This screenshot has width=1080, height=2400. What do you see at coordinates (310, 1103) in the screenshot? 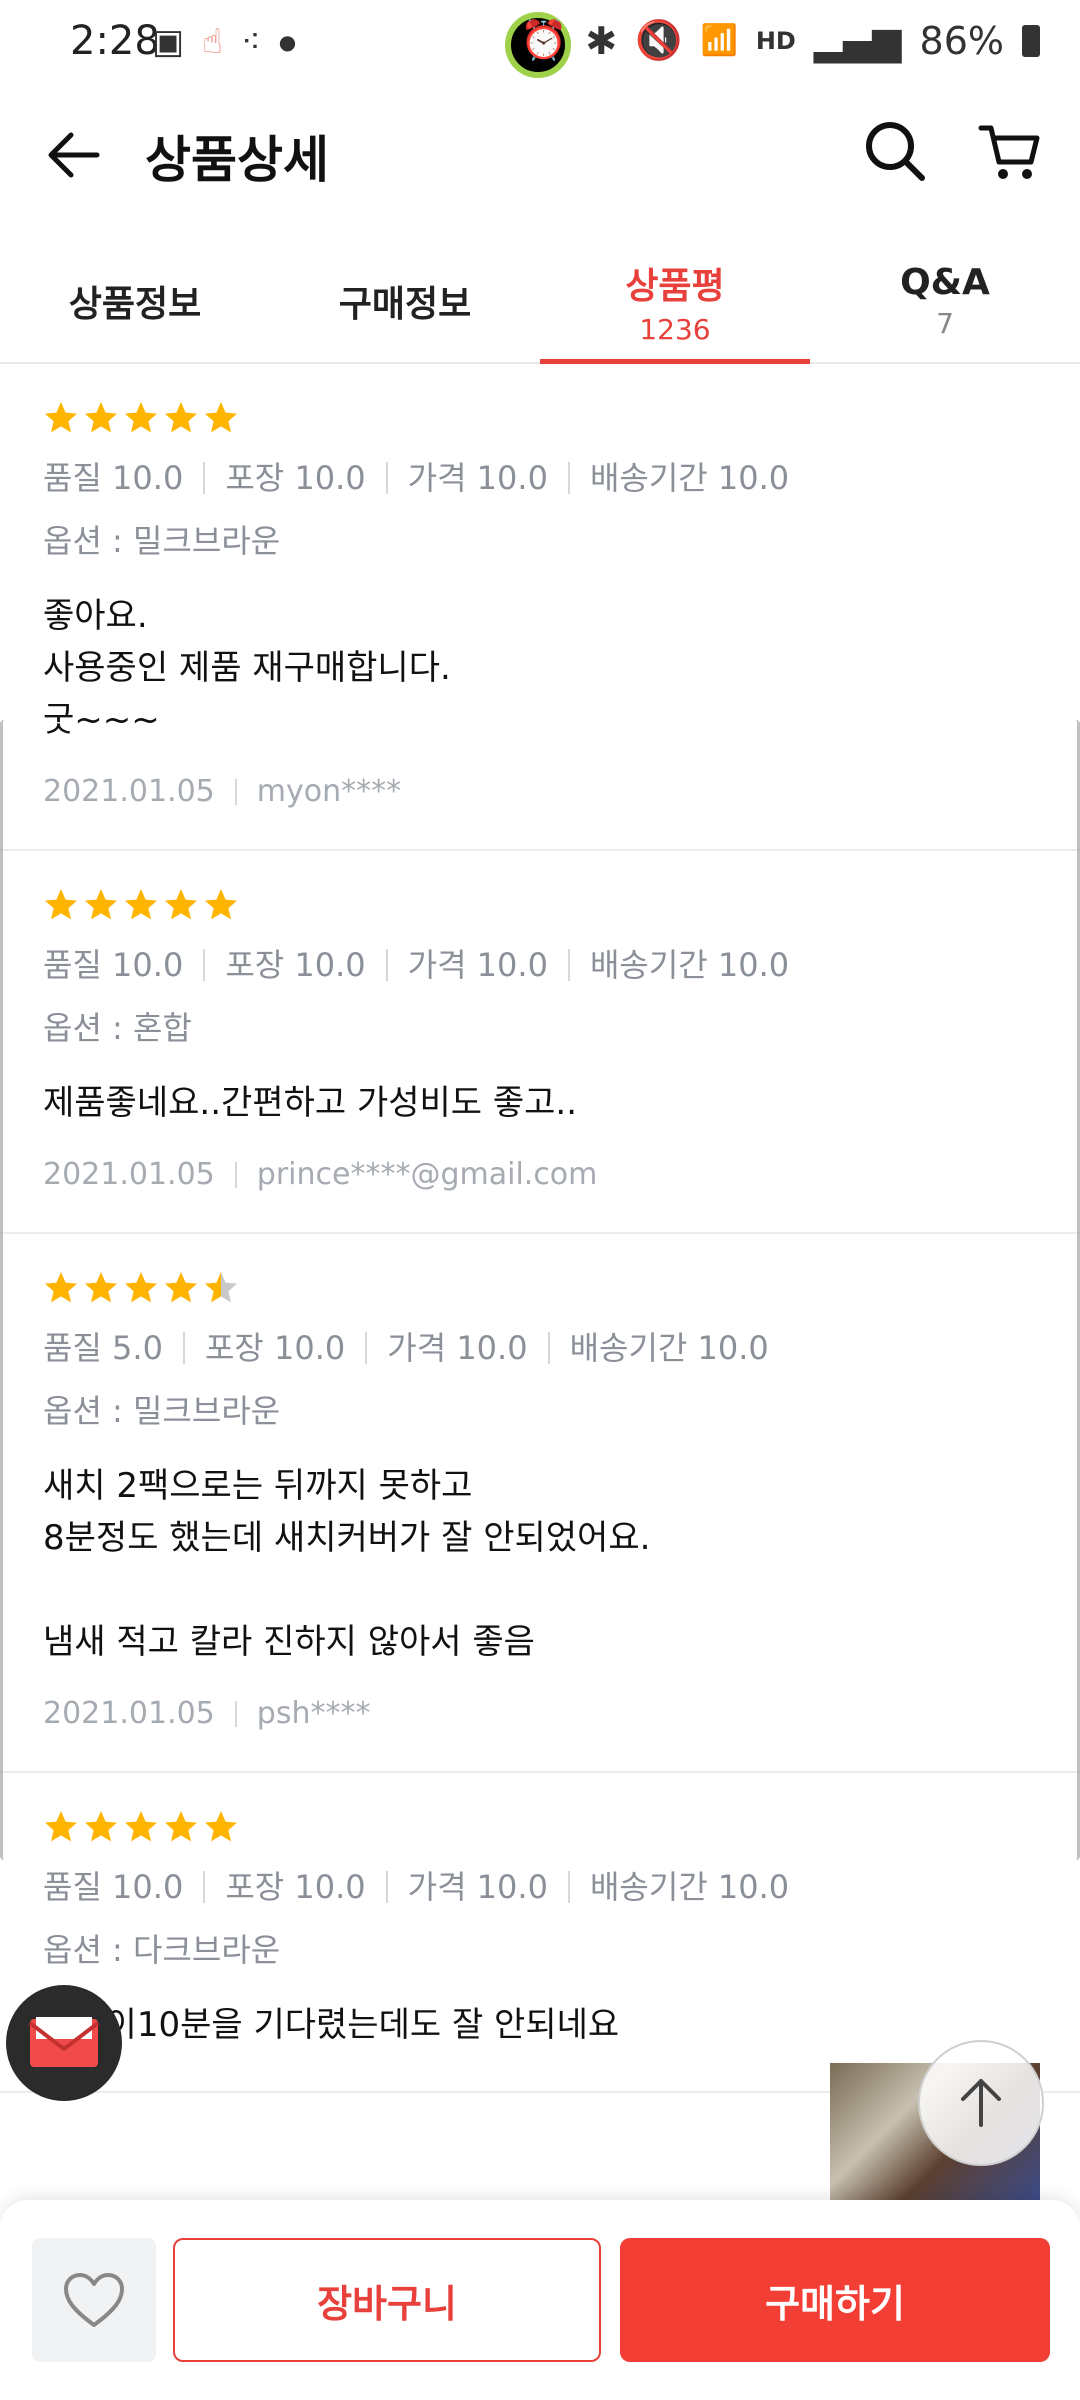
I see `review-text: 제품좋네요..간편하고 가성비도 좋고..` at bounding box center [310, 1103].